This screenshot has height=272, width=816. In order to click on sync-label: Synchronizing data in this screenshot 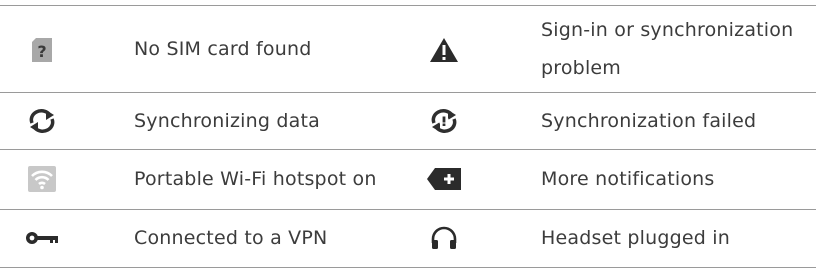, I will do `click(227, 121)`.